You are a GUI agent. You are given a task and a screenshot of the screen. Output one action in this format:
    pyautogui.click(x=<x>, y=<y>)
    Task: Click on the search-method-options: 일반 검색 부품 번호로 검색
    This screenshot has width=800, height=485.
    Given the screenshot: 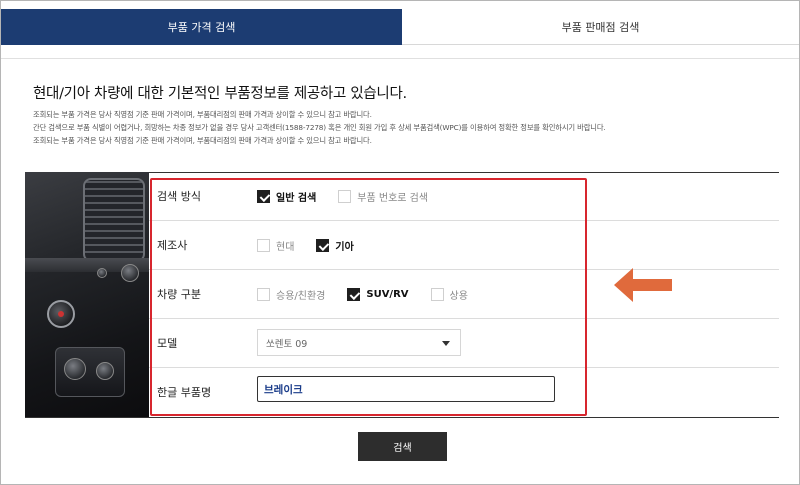 What is the action you would take?
    pyautogui.click(x=353, y=196)
    